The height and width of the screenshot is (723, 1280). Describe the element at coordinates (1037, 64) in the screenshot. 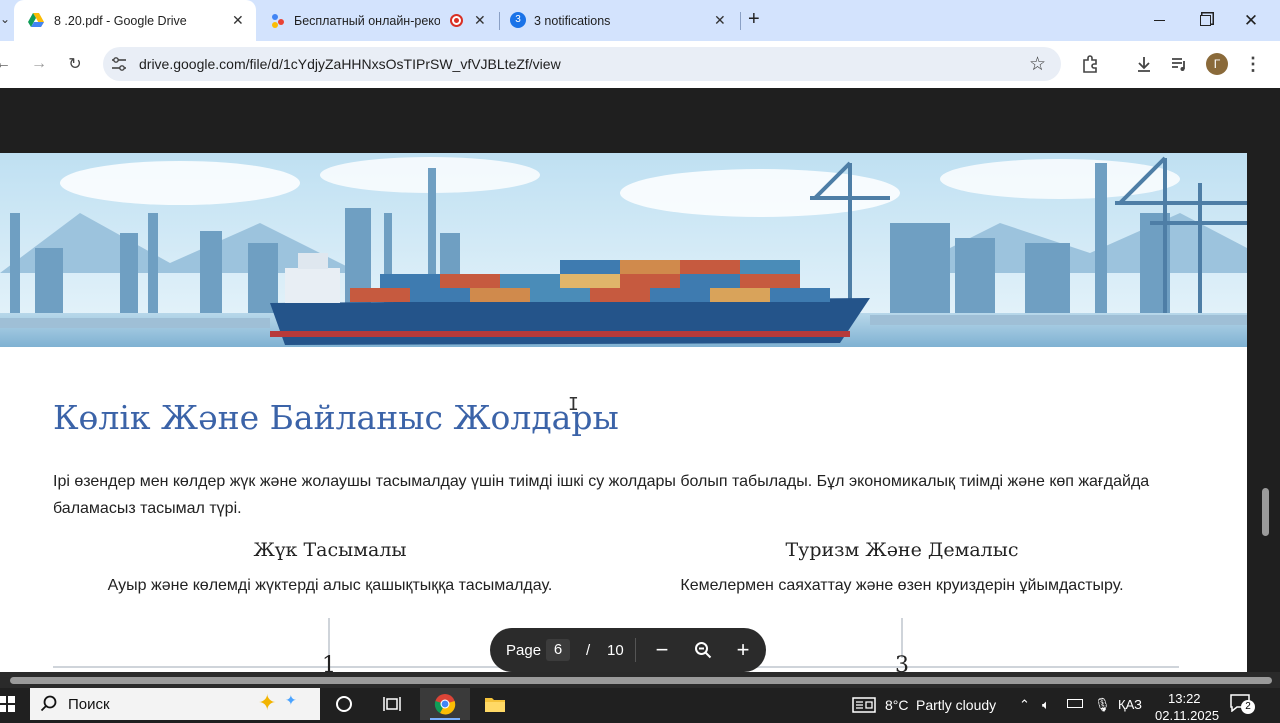

I see `bookmark-star-icon: ☆` at that location.